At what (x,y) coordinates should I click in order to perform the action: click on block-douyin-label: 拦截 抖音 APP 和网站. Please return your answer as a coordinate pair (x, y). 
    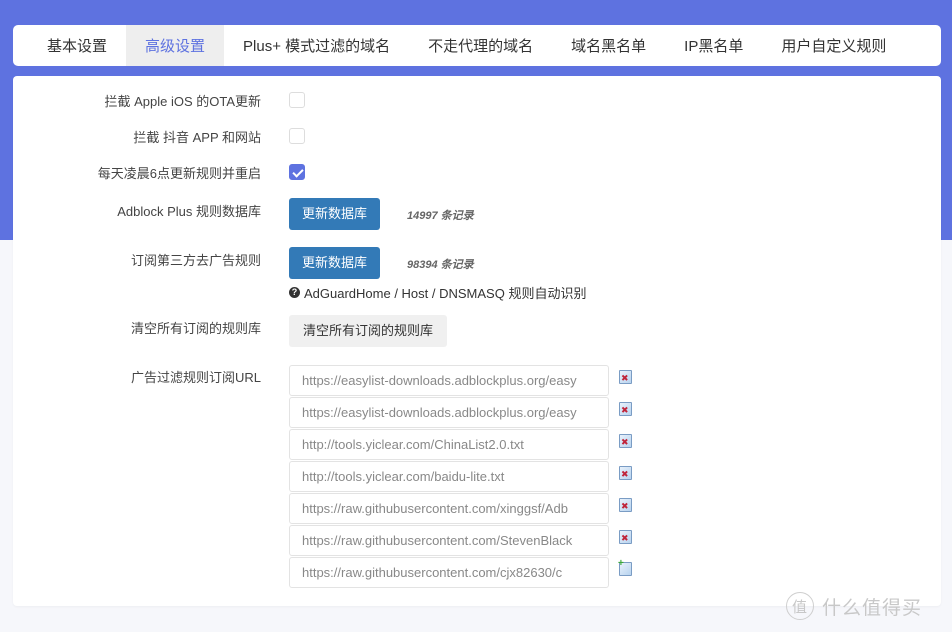
    Looking at the image, I should click on (197, 137).